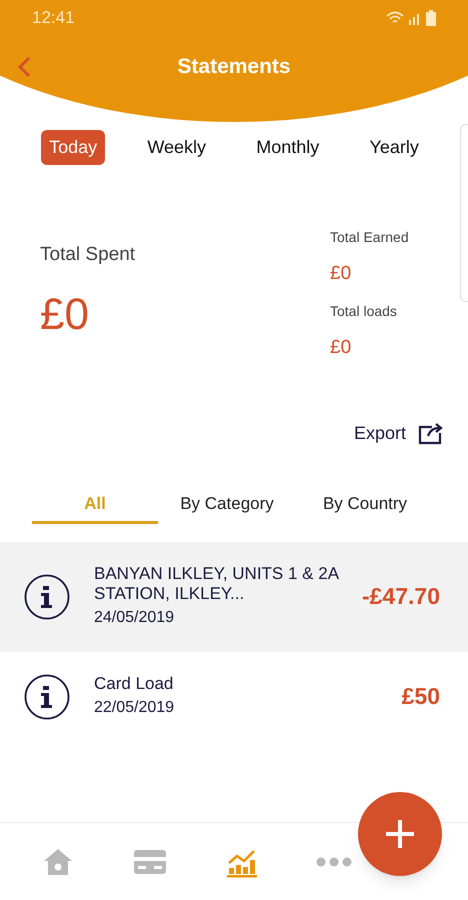 The height and width of the screenshot is (900, 468). Describe the element at coordinates (227, 507) in the screenshot. I see `filter-tab: By Category` at that location.